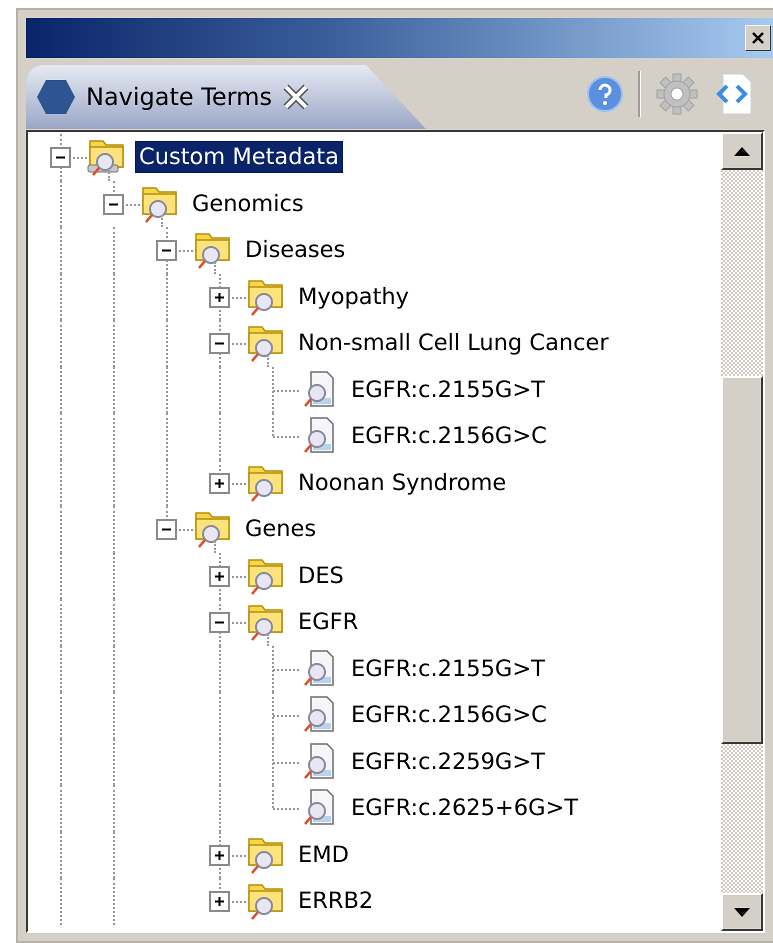 This screenshot has height=943, width=773. Describe the element at coordinates (742, 560) in the screenshot. I see `scroll-thumb` at that location.